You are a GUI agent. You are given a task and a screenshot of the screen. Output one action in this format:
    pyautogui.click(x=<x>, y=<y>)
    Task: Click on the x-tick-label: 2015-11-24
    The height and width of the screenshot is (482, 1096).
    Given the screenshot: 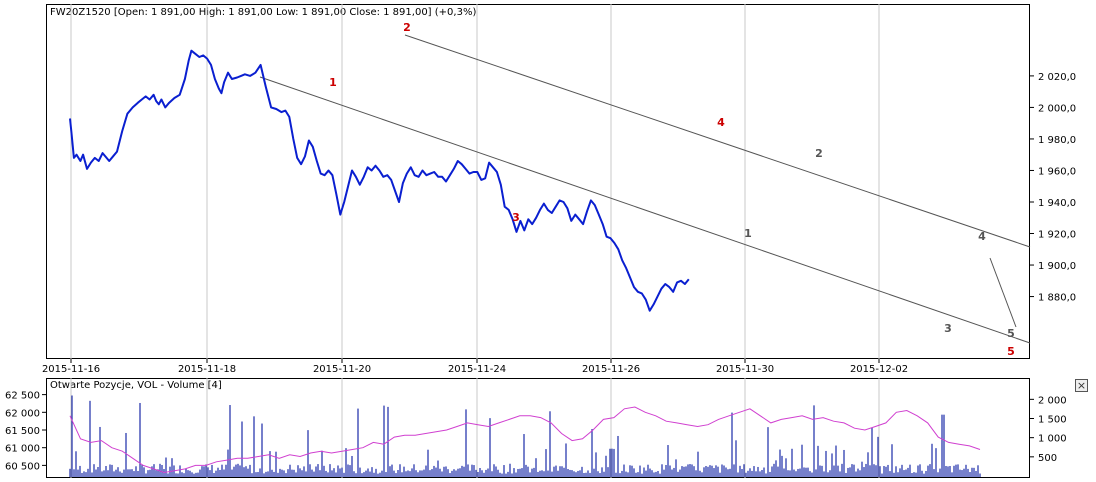 What is the action you would take?
    pyautogui.click(x=477, y=369)
    